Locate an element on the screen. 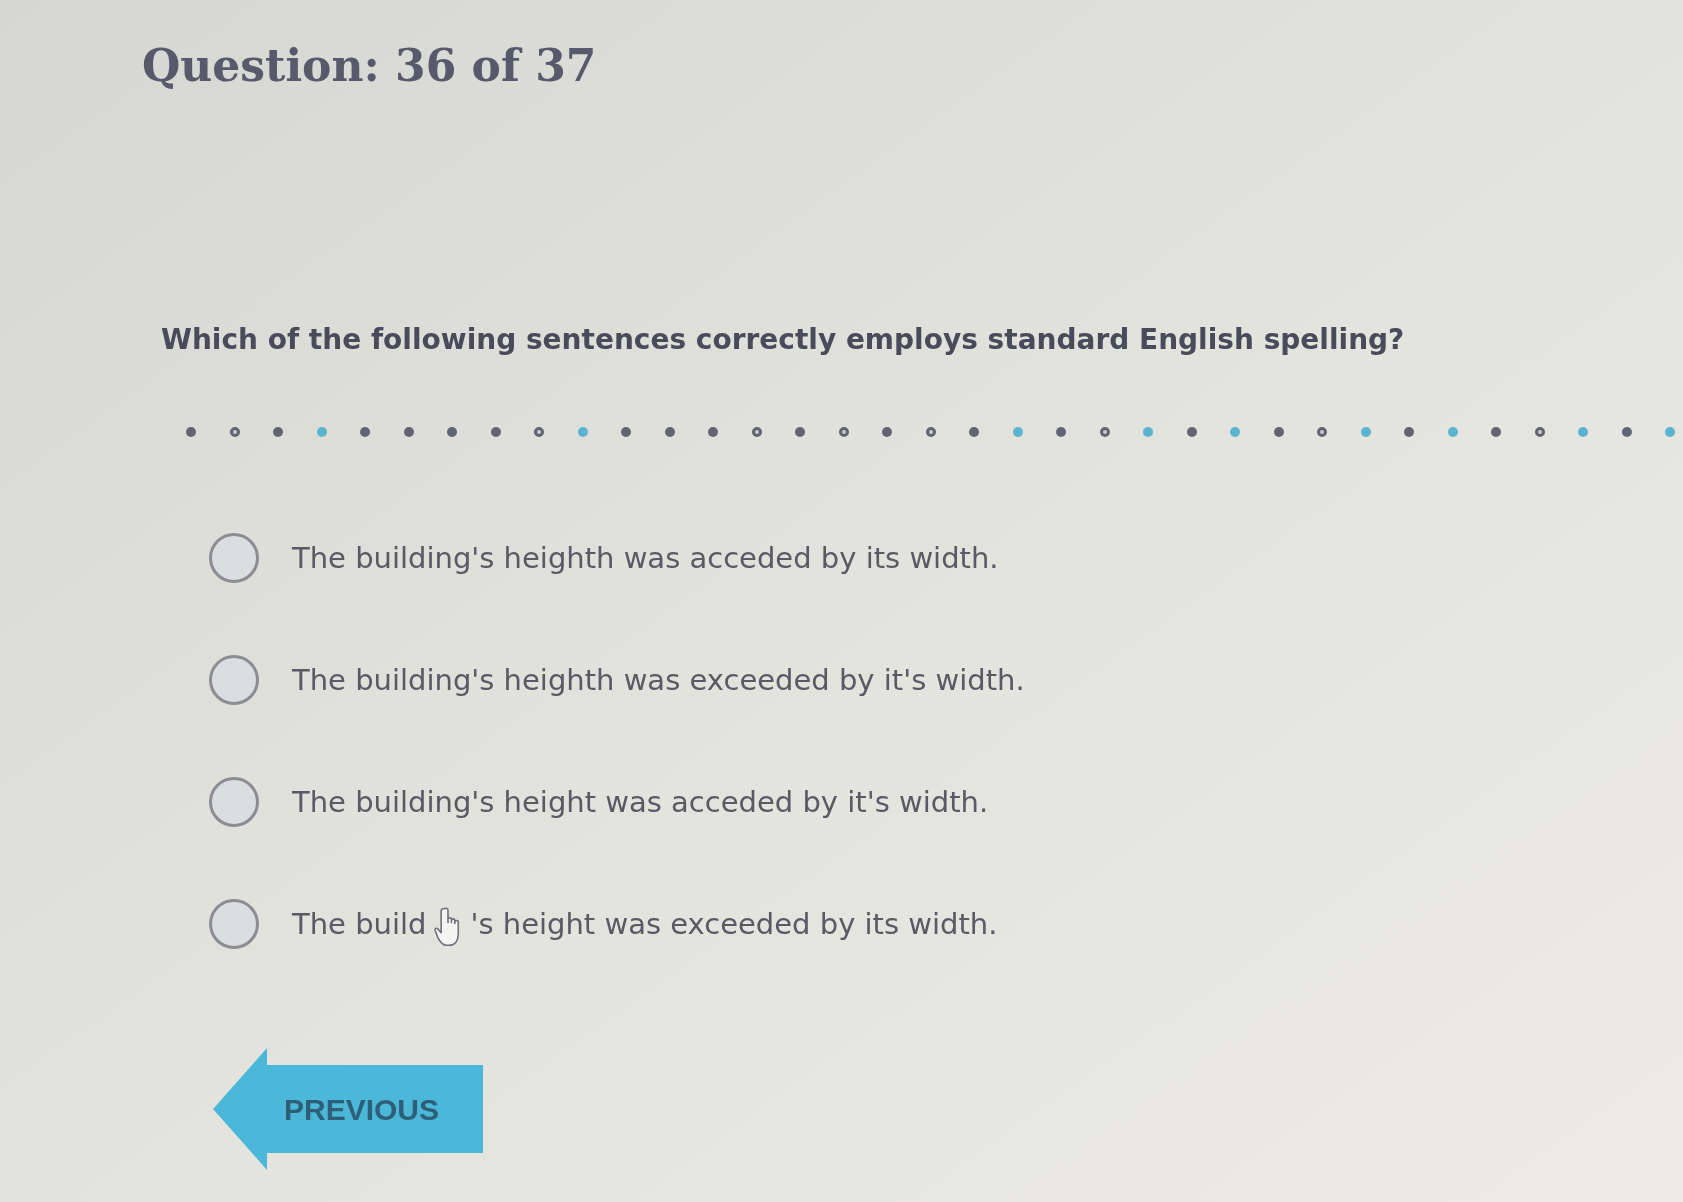 The image size is (1683, 1202). question-text: Which of the following sentences correctly employs standard English spelling? is located at coordinates (783, 340).